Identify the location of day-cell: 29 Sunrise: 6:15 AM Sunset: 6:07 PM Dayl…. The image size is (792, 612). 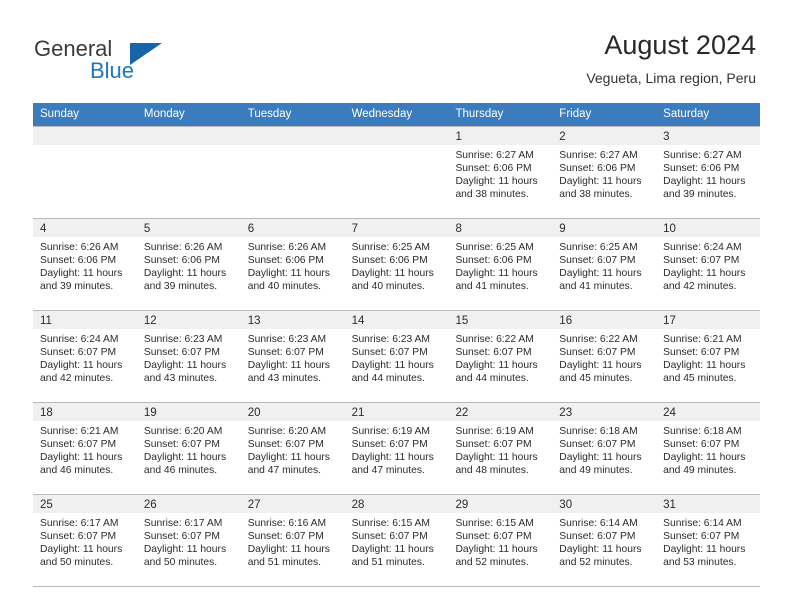
(500, 540).